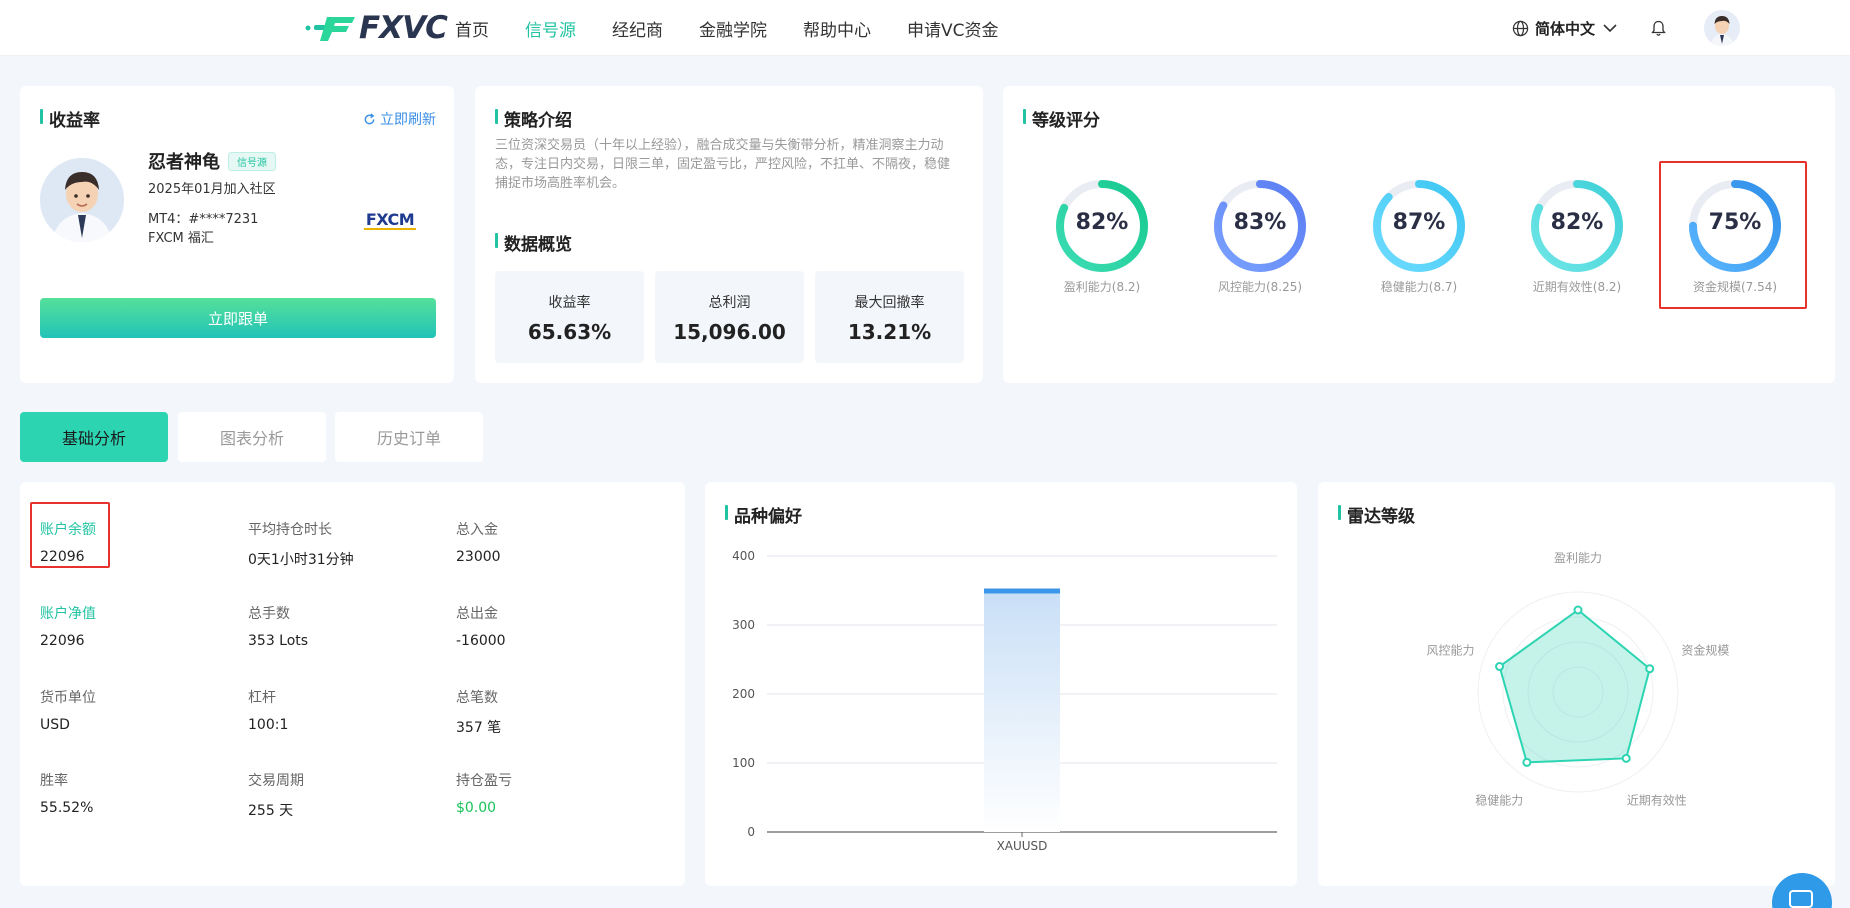 The image size is (1850, 908). Describe the element at coordinates (743, 556) in the screenshot. I see `y-tick-label: 400` at that location.